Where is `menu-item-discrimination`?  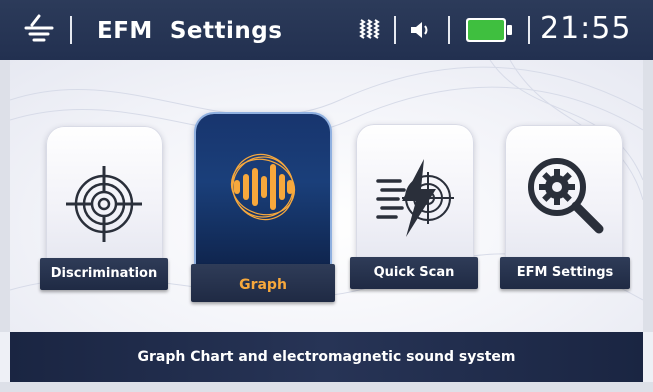
menu-item-discrimination is located at coordinates (104, 201).